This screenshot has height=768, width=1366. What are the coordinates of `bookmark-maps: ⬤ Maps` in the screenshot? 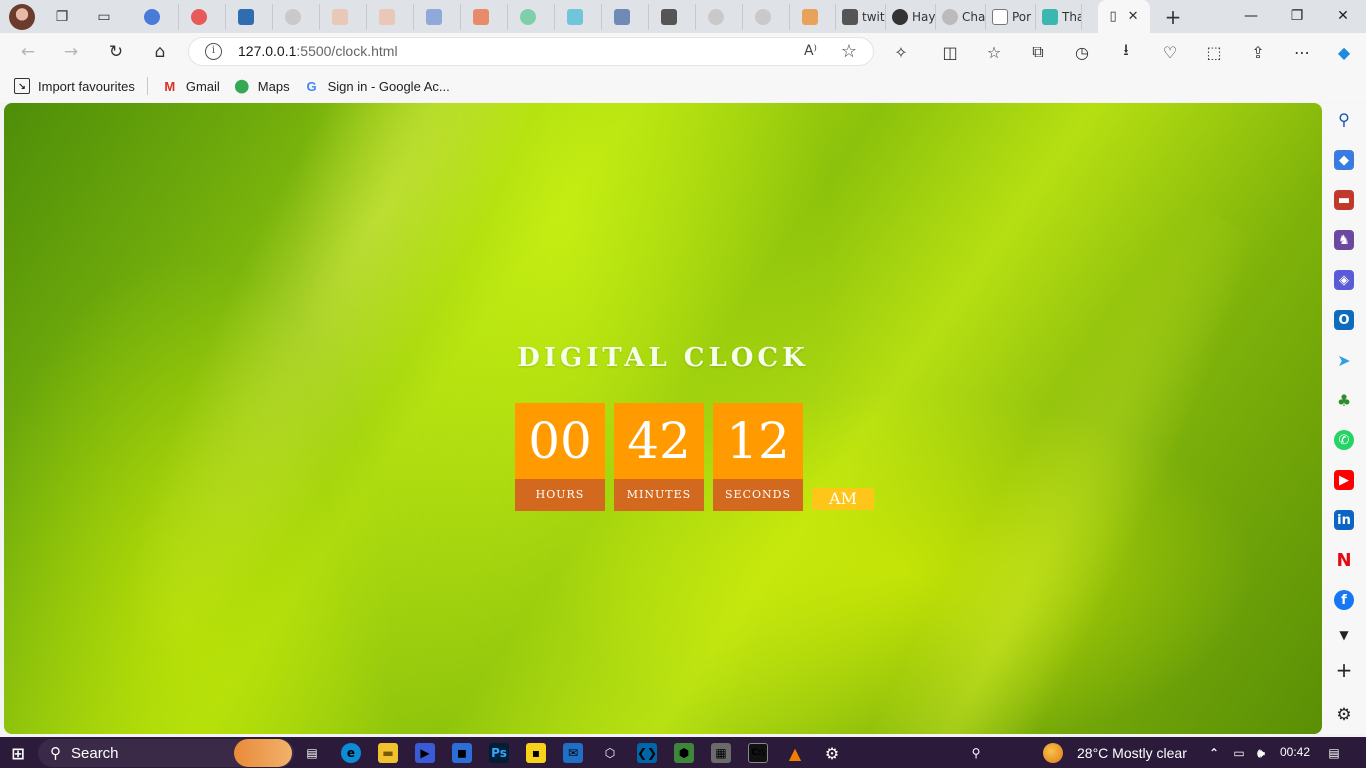 It's located at (262, 86).